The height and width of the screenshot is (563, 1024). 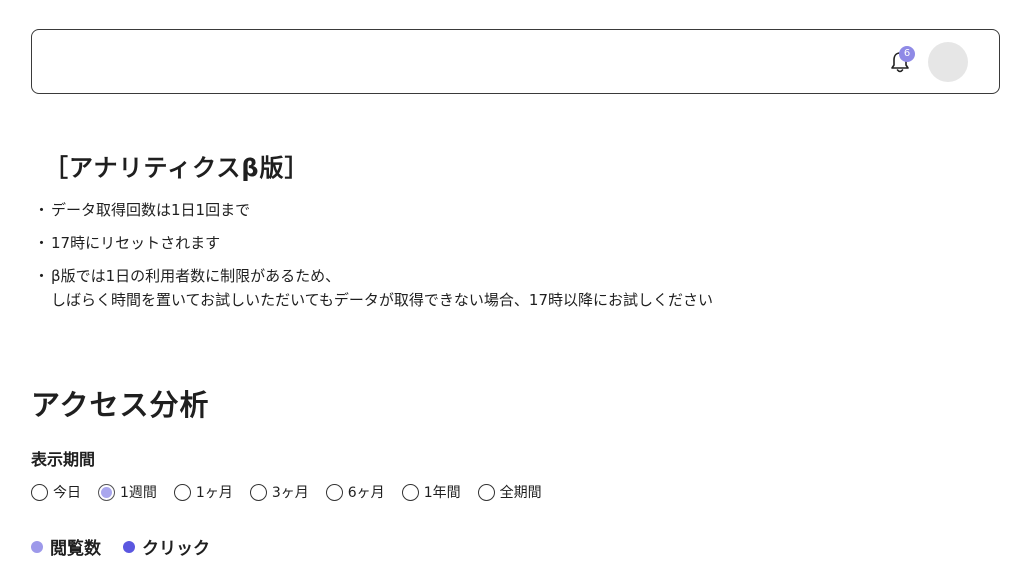 I want to click on chart-legend: 閲覧数 クリック, so click(x=131, y=546).